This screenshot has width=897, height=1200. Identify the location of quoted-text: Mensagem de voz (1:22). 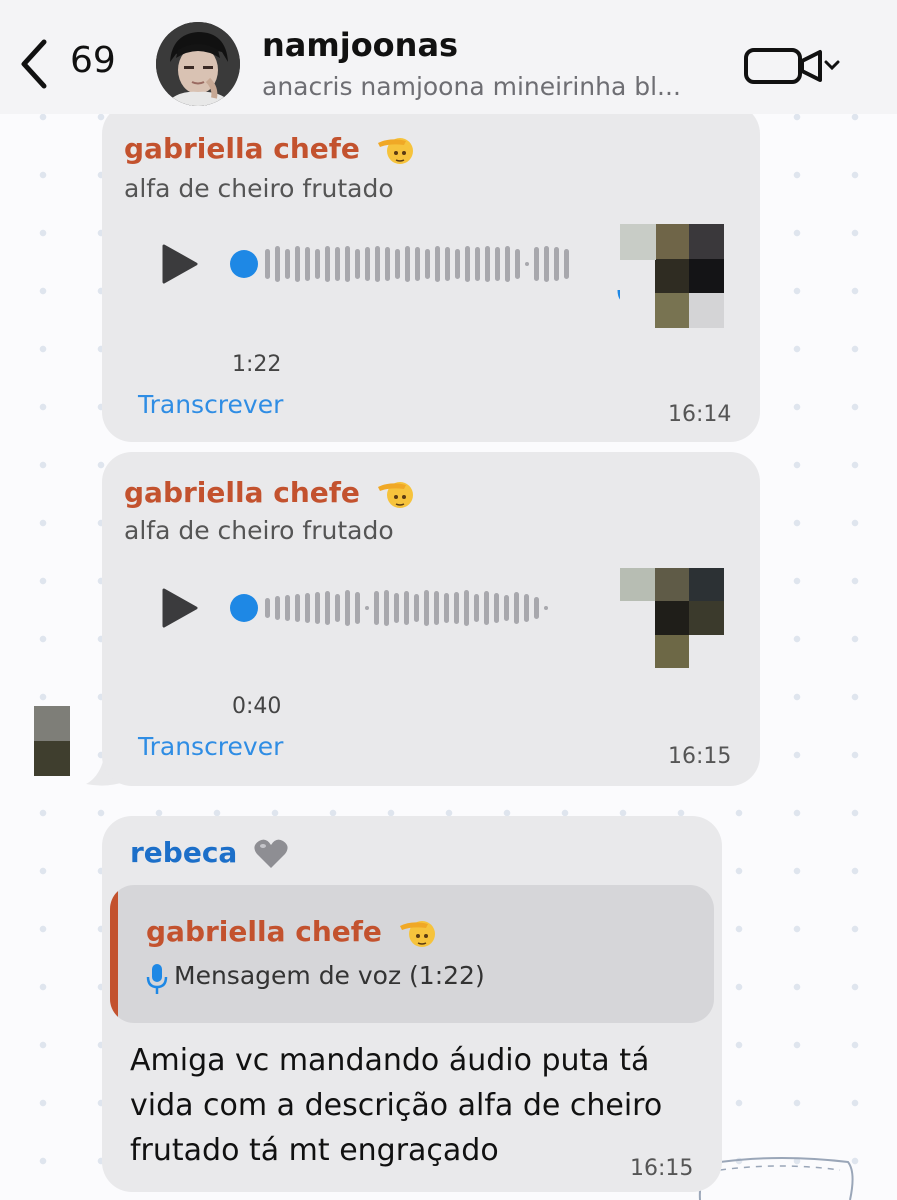
(329, 975).